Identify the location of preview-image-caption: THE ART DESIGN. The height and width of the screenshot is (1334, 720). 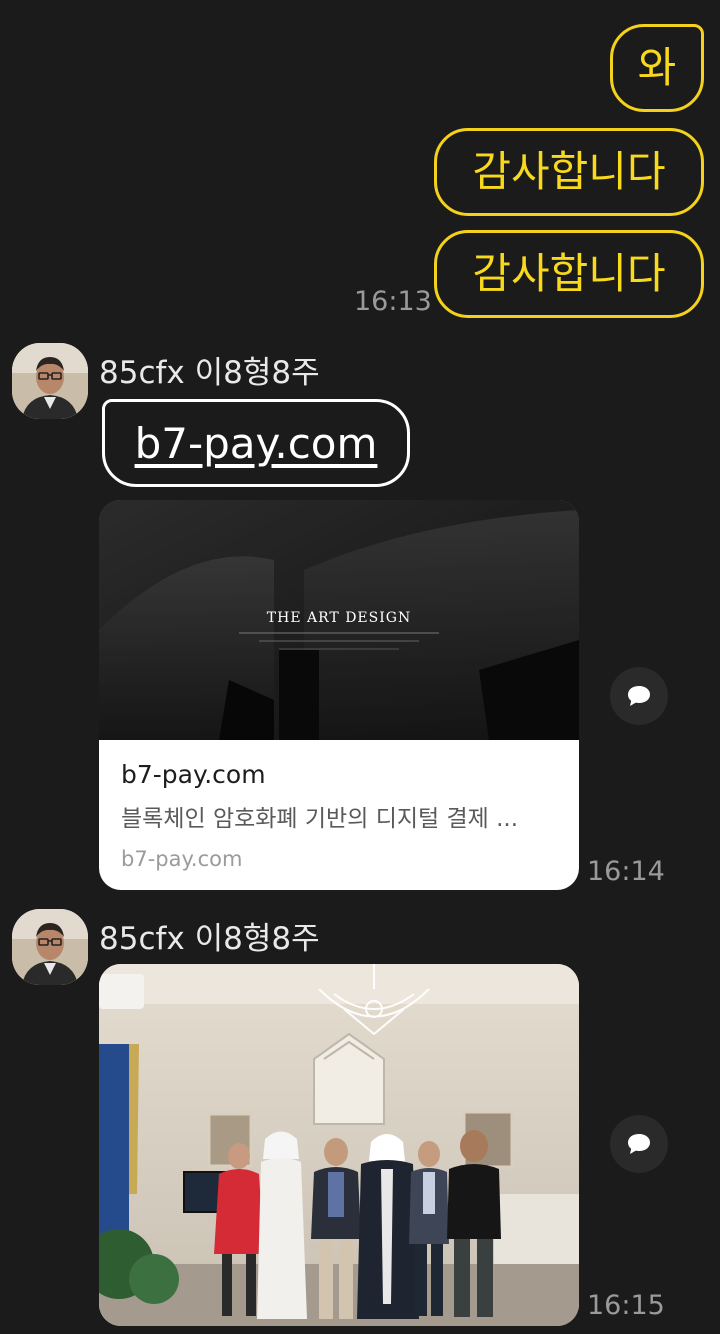
(339, 618).